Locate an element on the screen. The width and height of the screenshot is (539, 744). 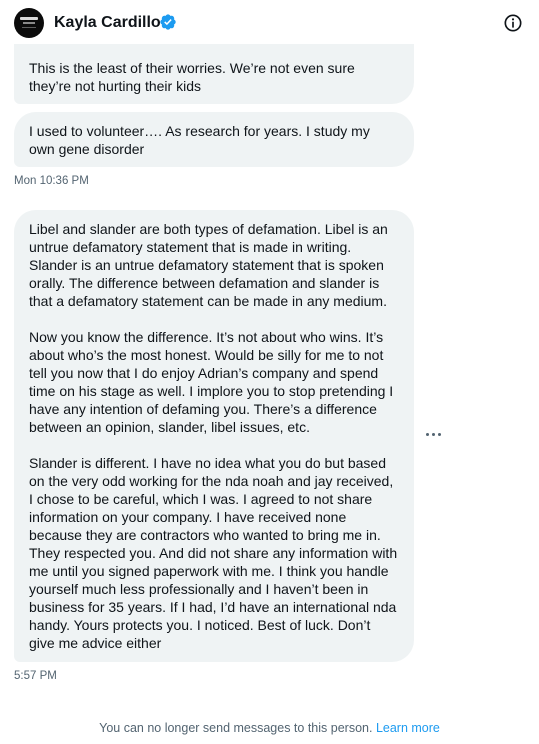
conversation-header: Kayla Cardillo is located at coordinates (269, 23).